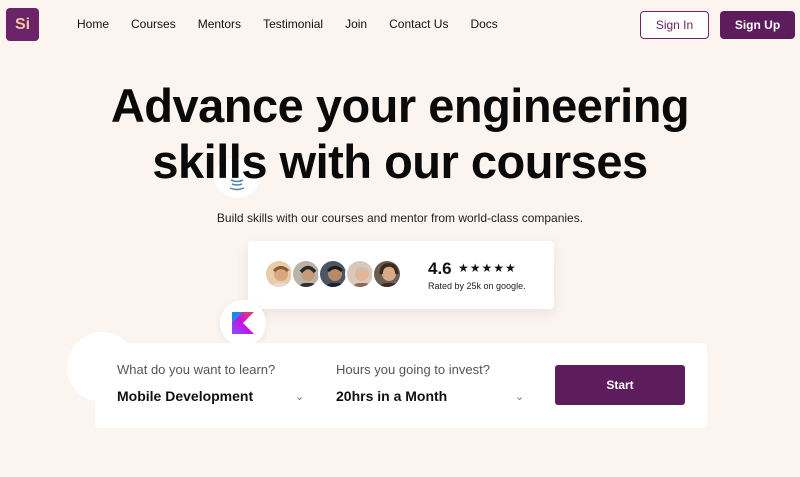 The height and width of the screenshot is (477, 800). I want to click on hero-title-line-2: skills with our courses, so click(400, 161).